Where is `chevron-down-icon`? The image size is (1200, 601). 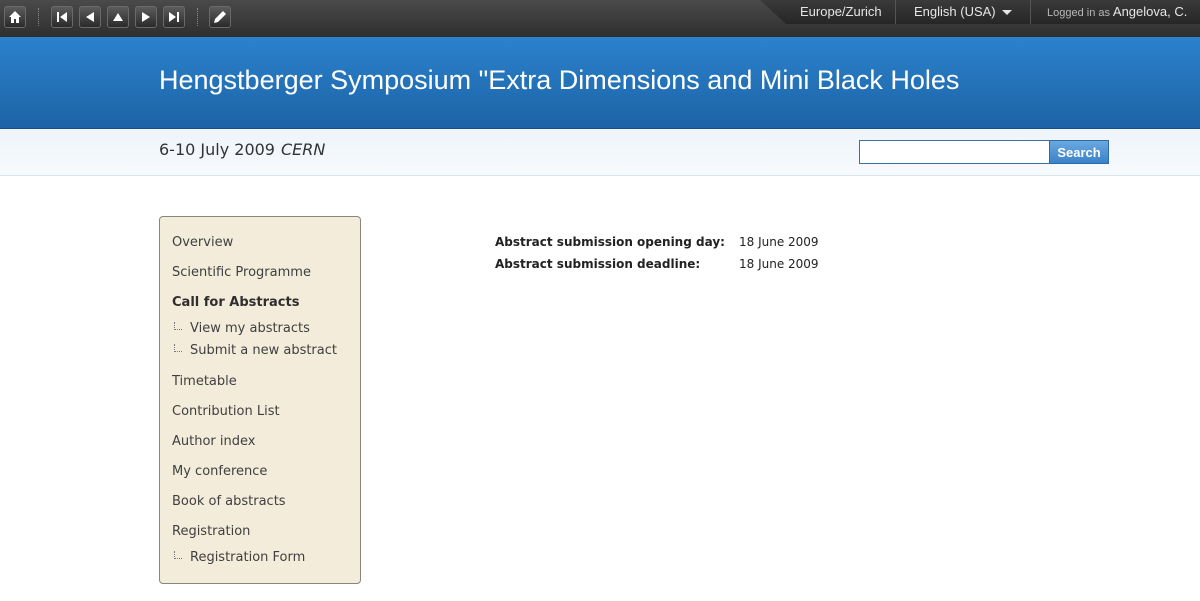
chevron-down-icon is located at coordinates (1006, 13).